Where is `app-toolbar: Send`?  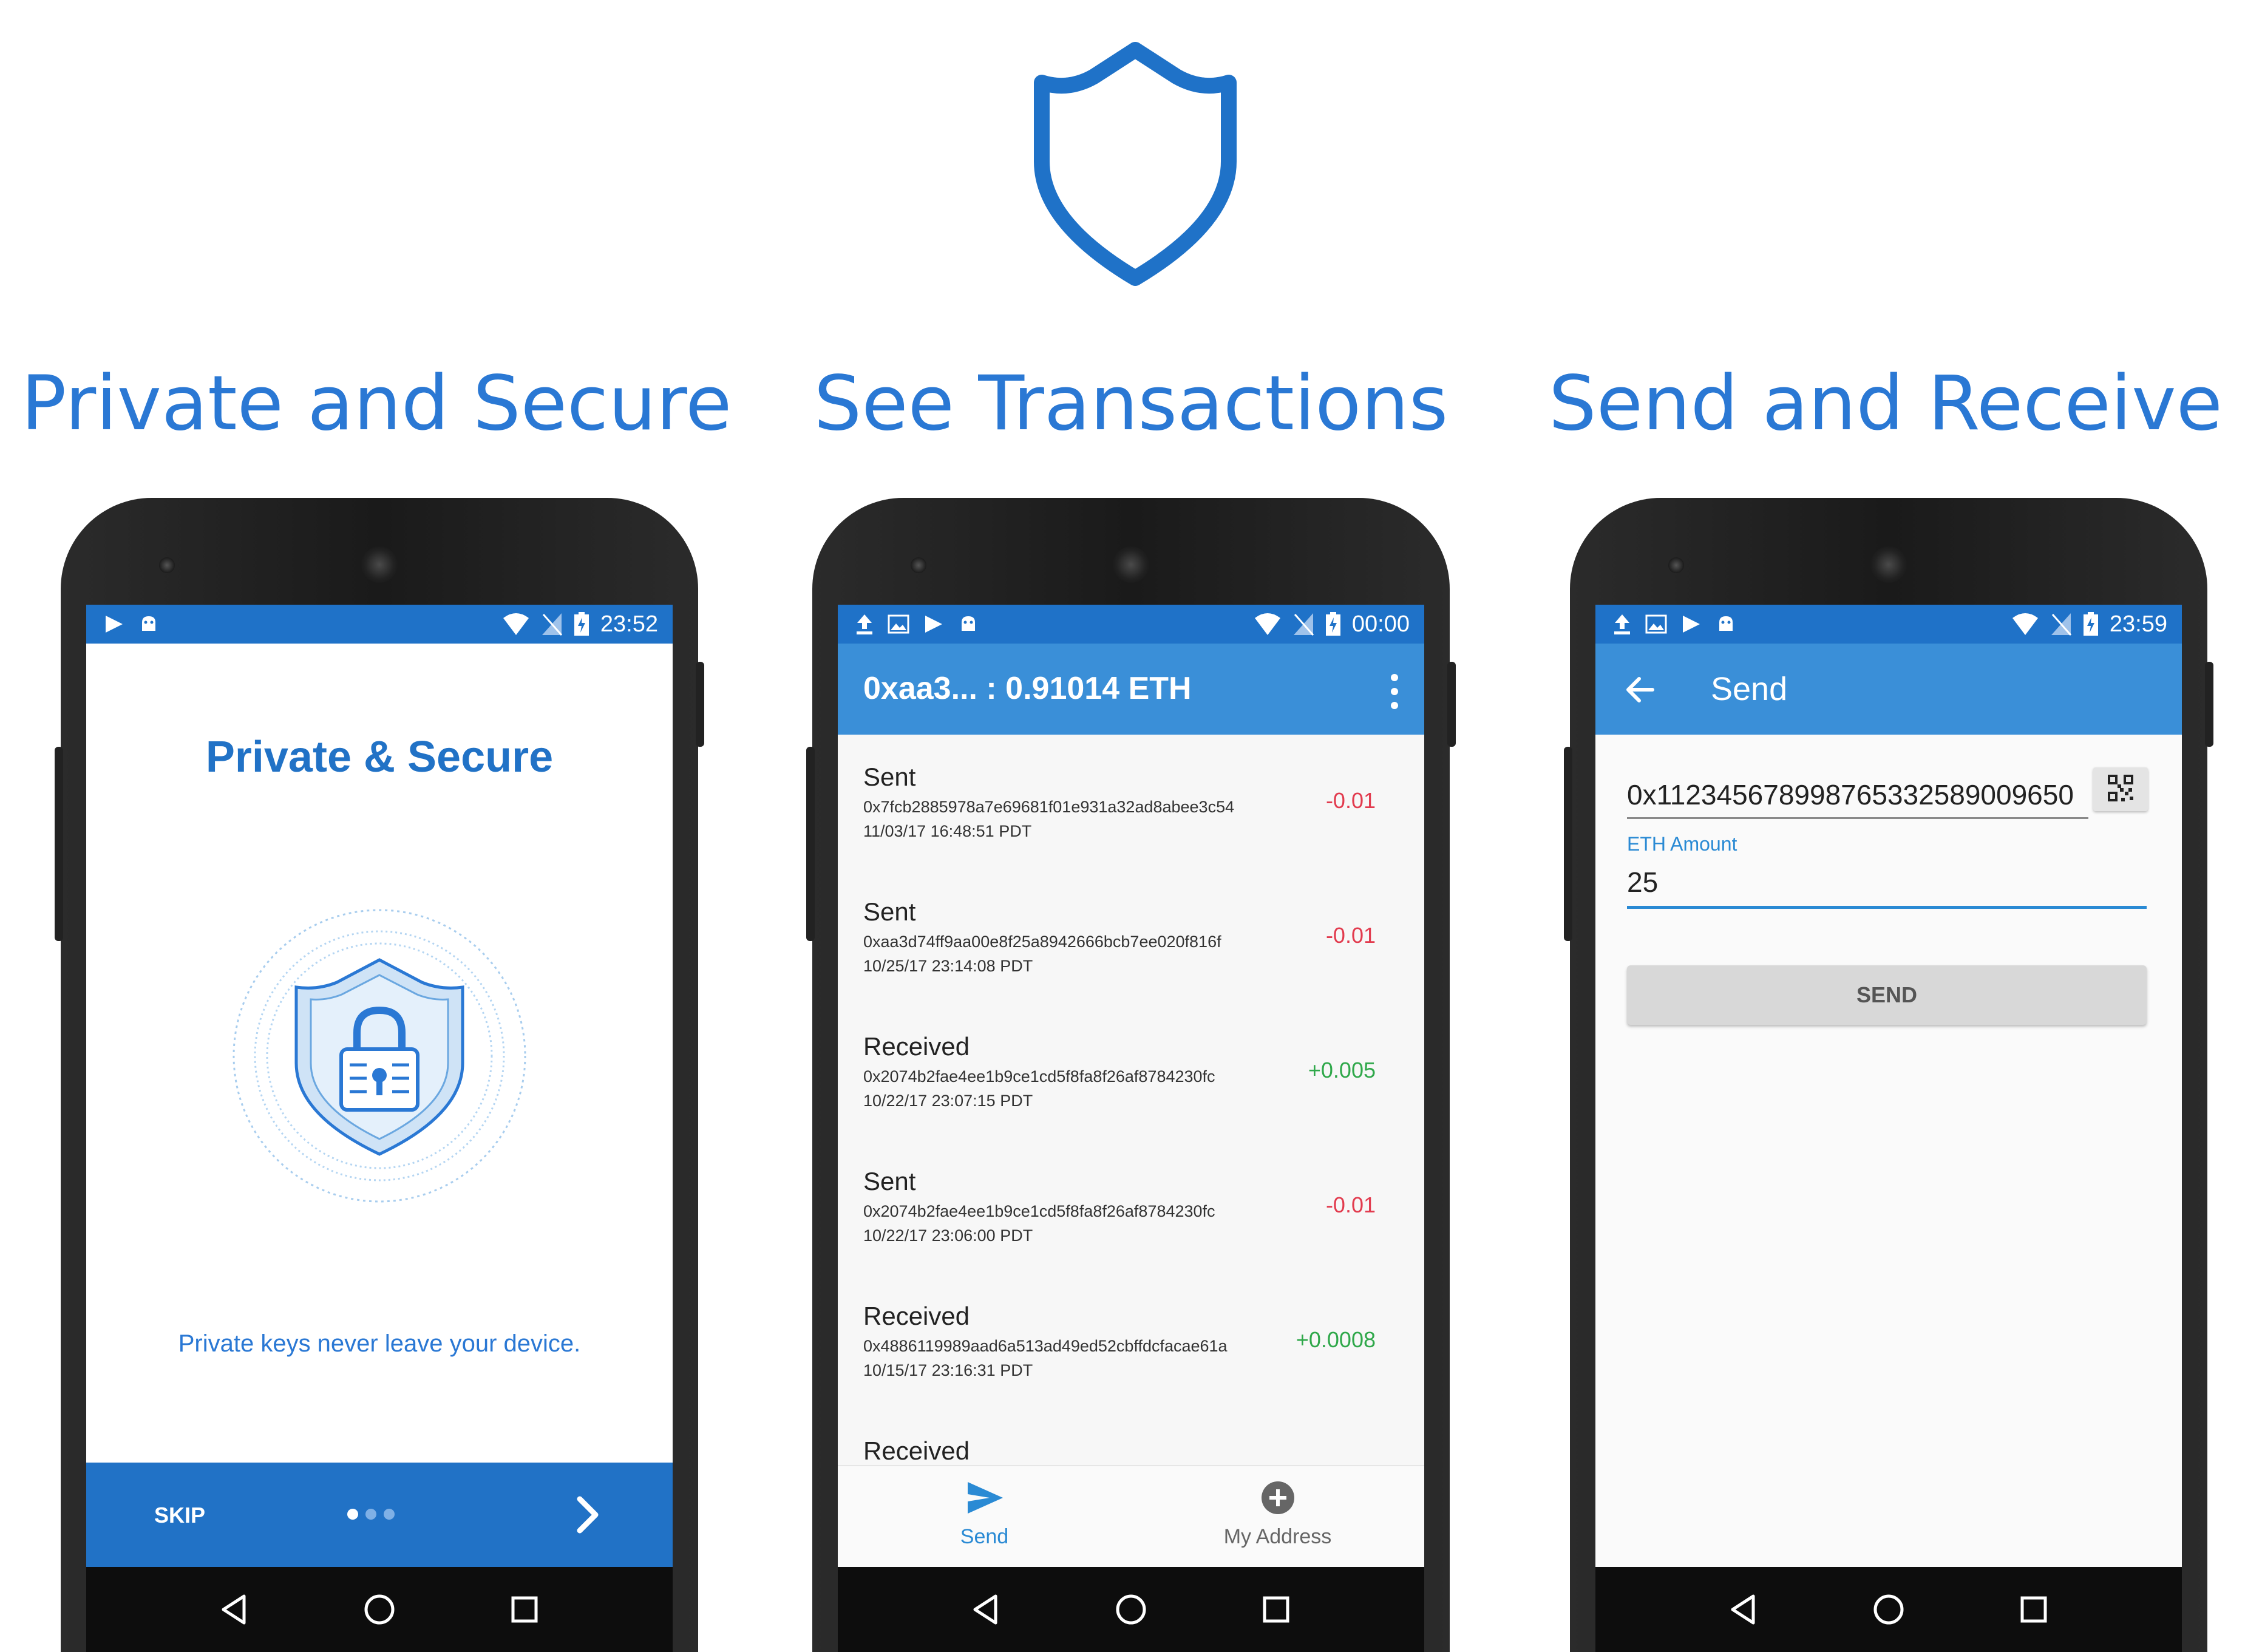
app-toolbar: Send is located at coordinates (1889, 689).